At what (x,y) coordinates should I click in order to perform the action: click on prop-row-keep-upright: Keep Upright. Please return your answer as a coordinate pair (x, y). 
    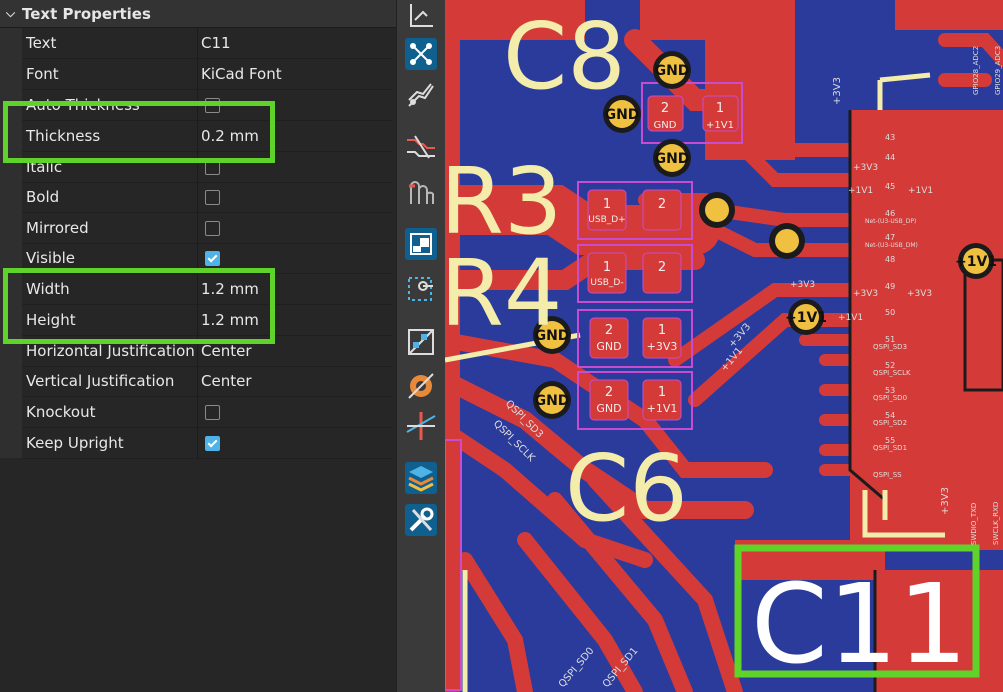
    Looking at the image, I should click on (207, 443).